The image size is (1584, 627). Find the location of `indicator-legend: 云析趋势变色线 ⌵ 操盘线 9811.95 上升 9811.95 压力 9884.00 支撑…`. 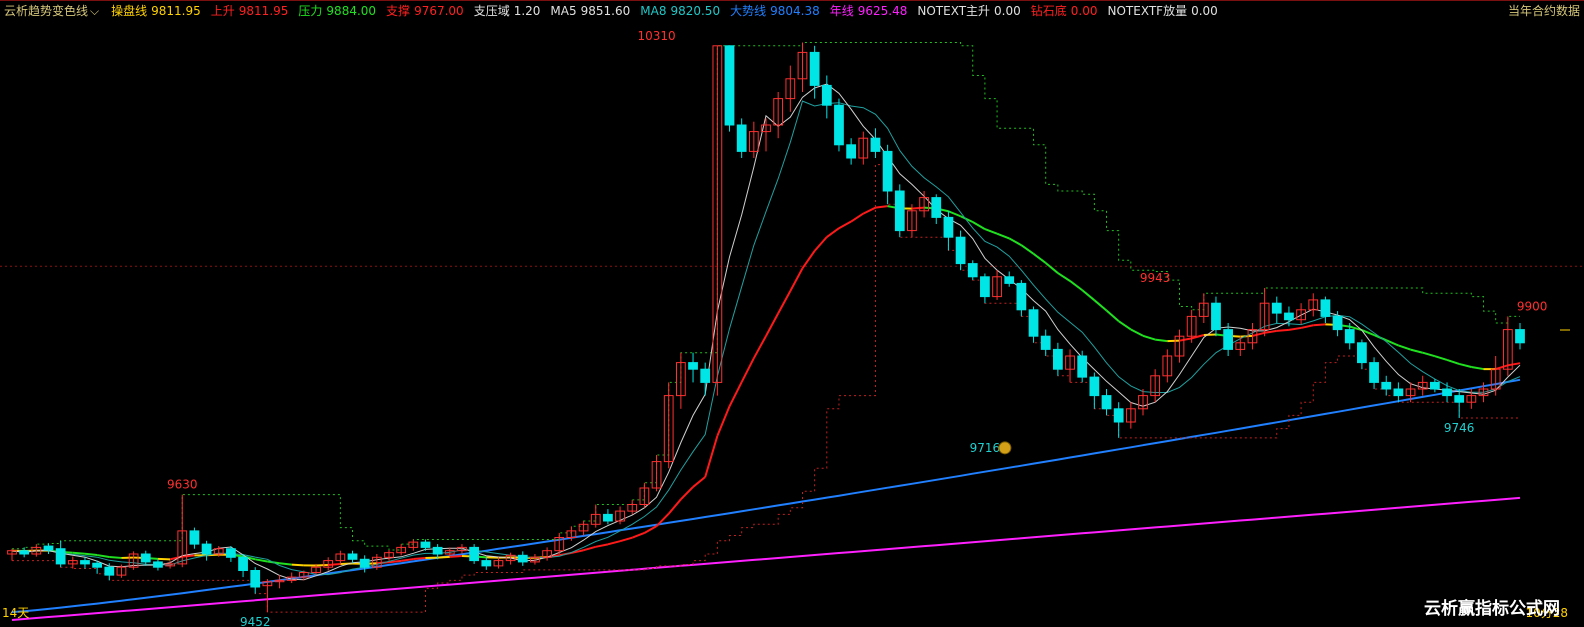

indicator-legend: 云析趋势变色线 ⌵ 操盘线 9811.95 上升 9811.95 压力 9884.00 支撑… is located at coordinates (616, 11).